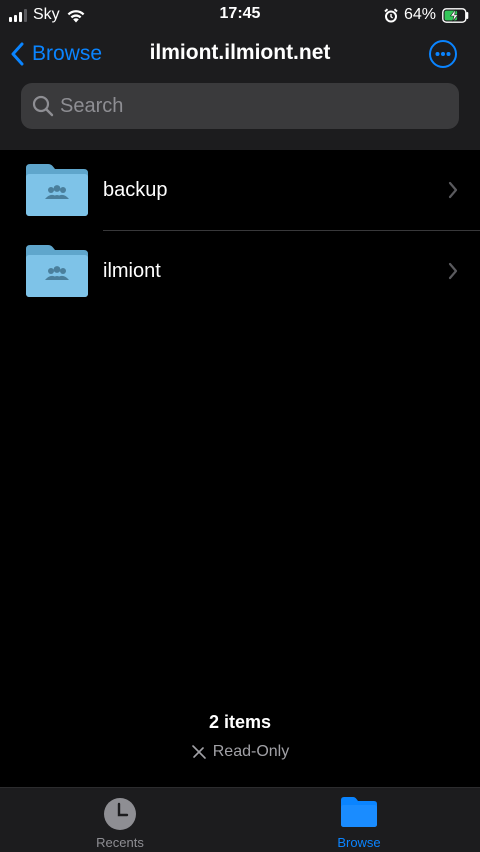 The width and height of the screenshot is (480, 852). I want to click on battery-charging-icon, so click(455, 15).